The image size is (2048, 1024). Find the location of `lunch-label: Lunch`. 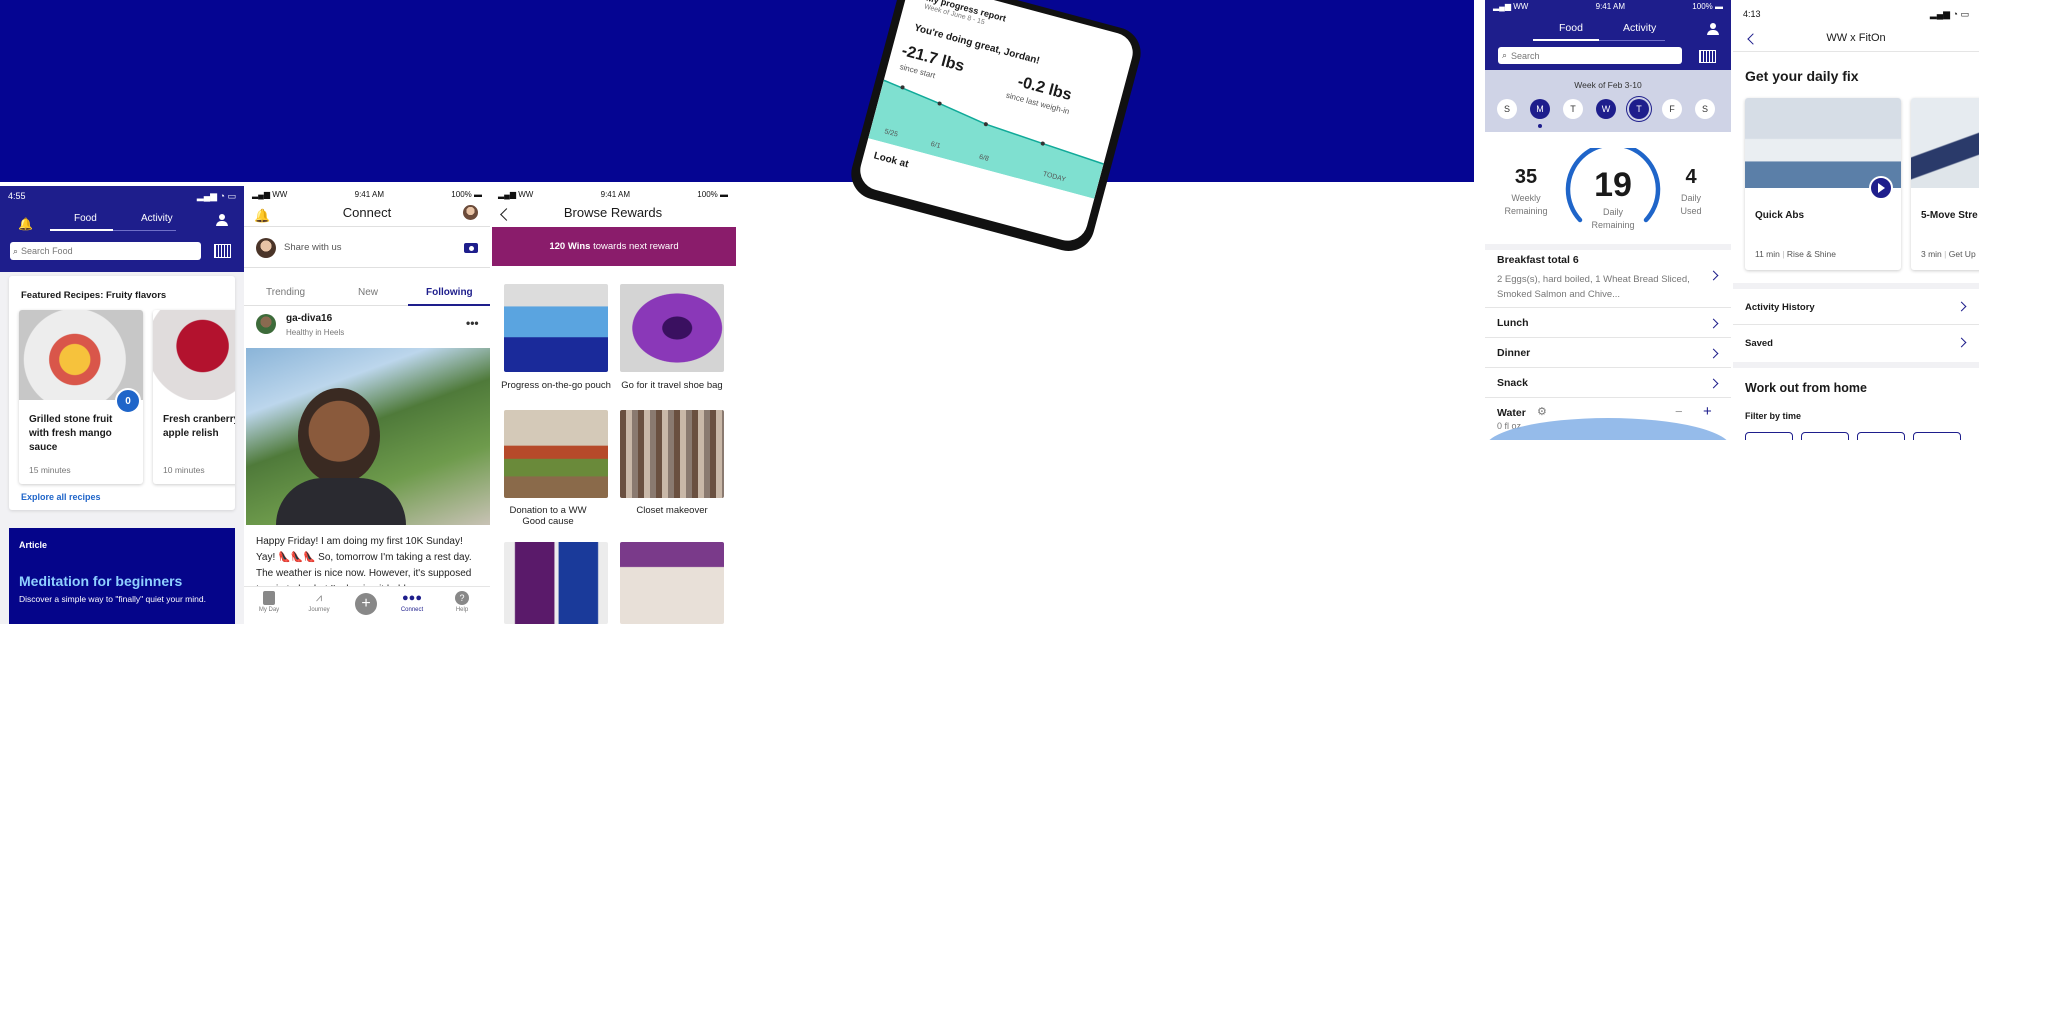

lunch-label: Lunch is located at coordinates (1513, 323).